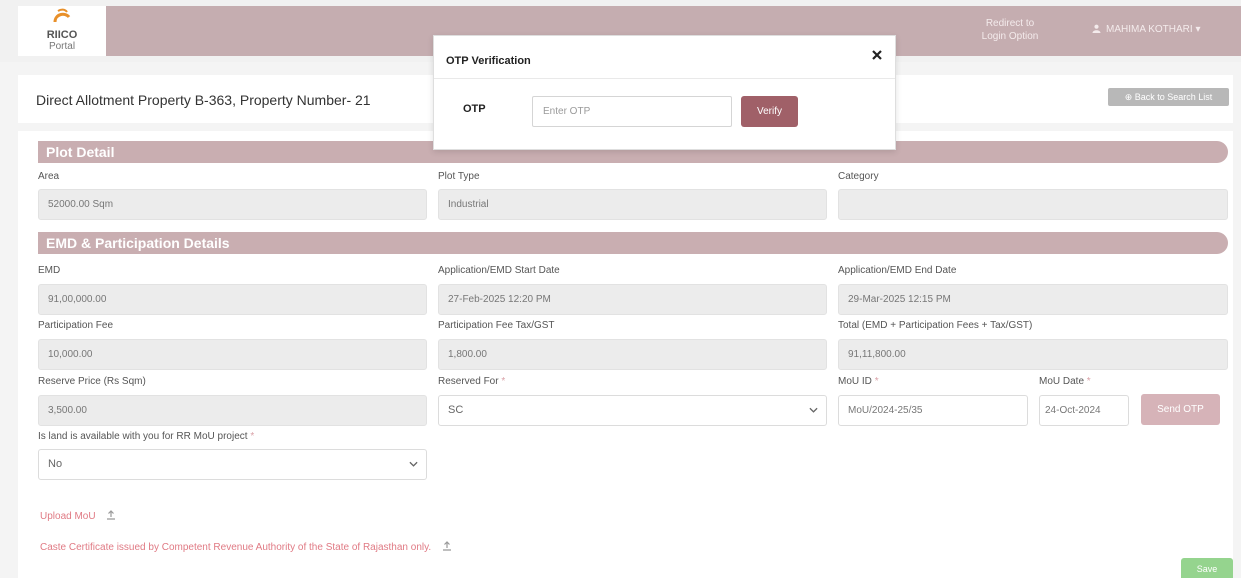 The image size is (1241, 578). I want to click on plot-type-field: Industrial, so click(632, 204).